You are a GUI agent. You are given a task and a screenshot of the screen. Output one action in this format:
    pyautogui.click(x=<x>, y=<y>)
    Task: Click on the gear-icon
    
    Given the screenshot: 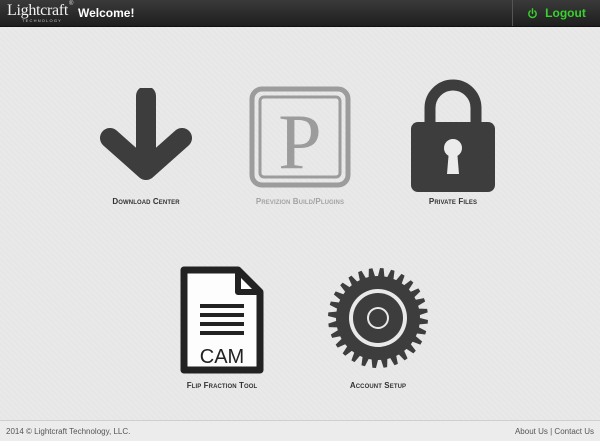 What is the action you would take?
    pyautogui.click(x=378, y=318)
    